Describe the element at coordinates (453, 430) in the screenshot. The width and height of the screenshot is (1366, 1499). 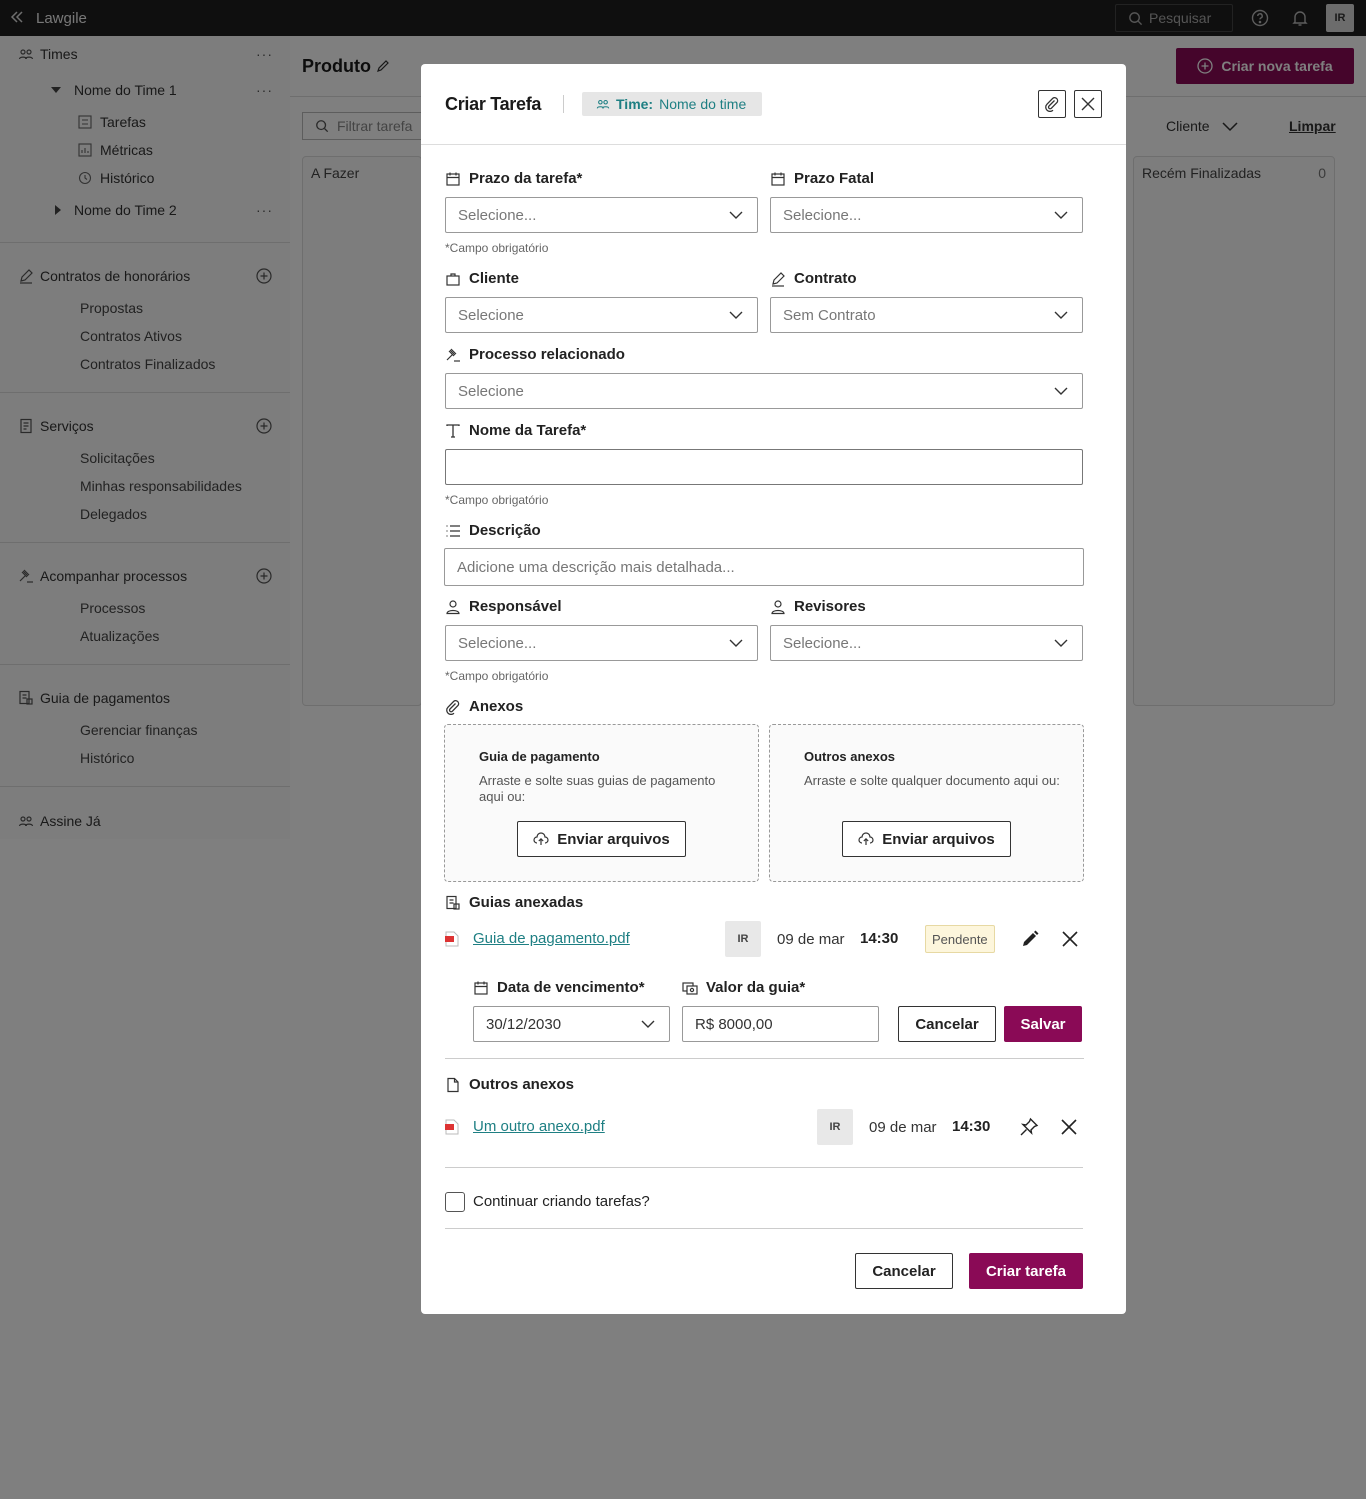
I see `text-icon` at that location.